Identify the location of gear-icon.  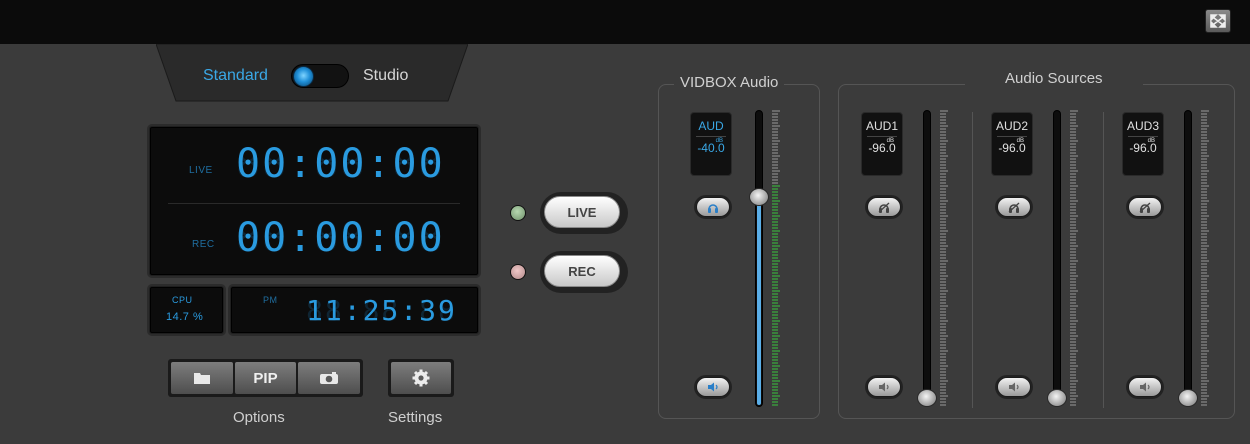
(421, 378).